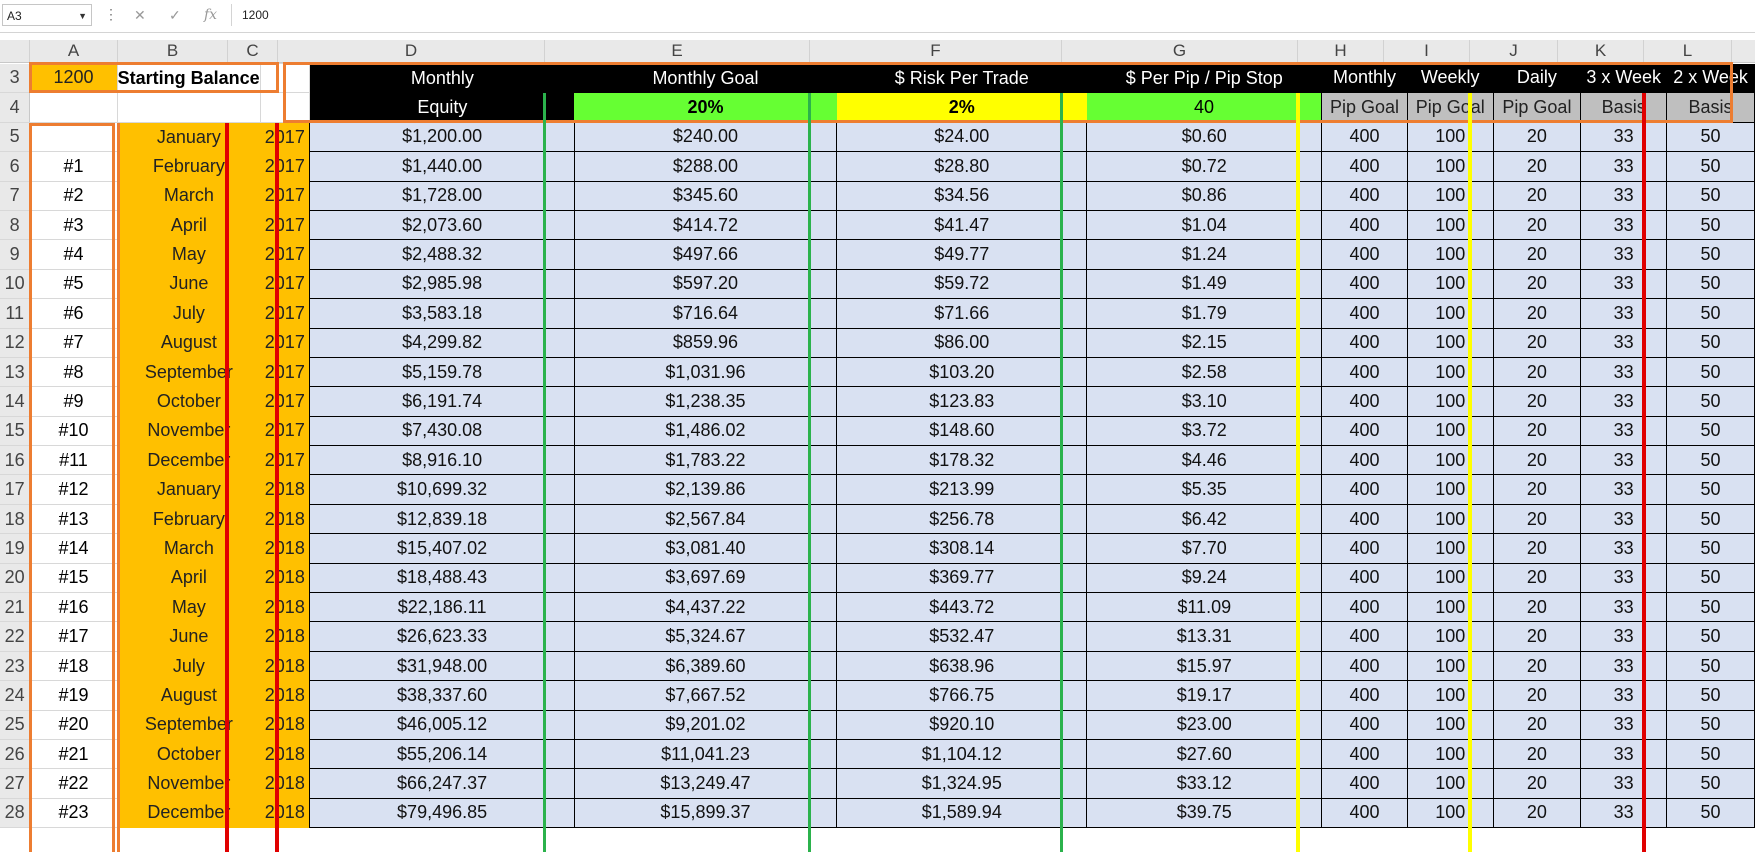 This screenshot has width=1755, height=852. Describe the element at coordinates (140, 15) in the screenshot. I see `cancel-icon: ✕` at that location.